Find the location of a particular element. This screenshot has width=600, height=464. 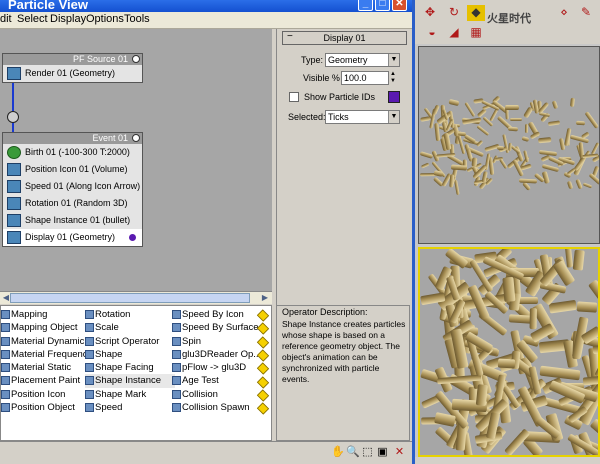

depot-item: Collision is located at coordinates (214, 394).